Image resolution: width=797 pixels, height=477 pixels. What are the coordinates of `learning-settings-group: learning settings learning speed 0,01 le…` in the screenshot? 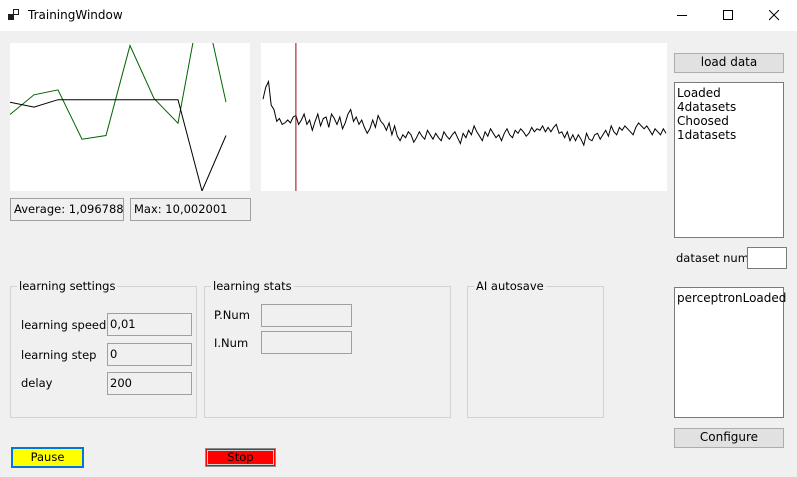 It's located at (103, 348).